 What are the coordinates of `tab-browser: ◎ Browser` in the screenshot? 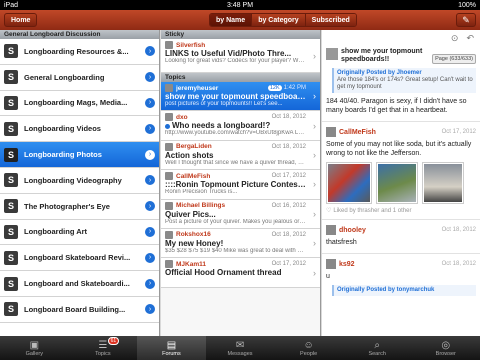 It's located at (445, 348).